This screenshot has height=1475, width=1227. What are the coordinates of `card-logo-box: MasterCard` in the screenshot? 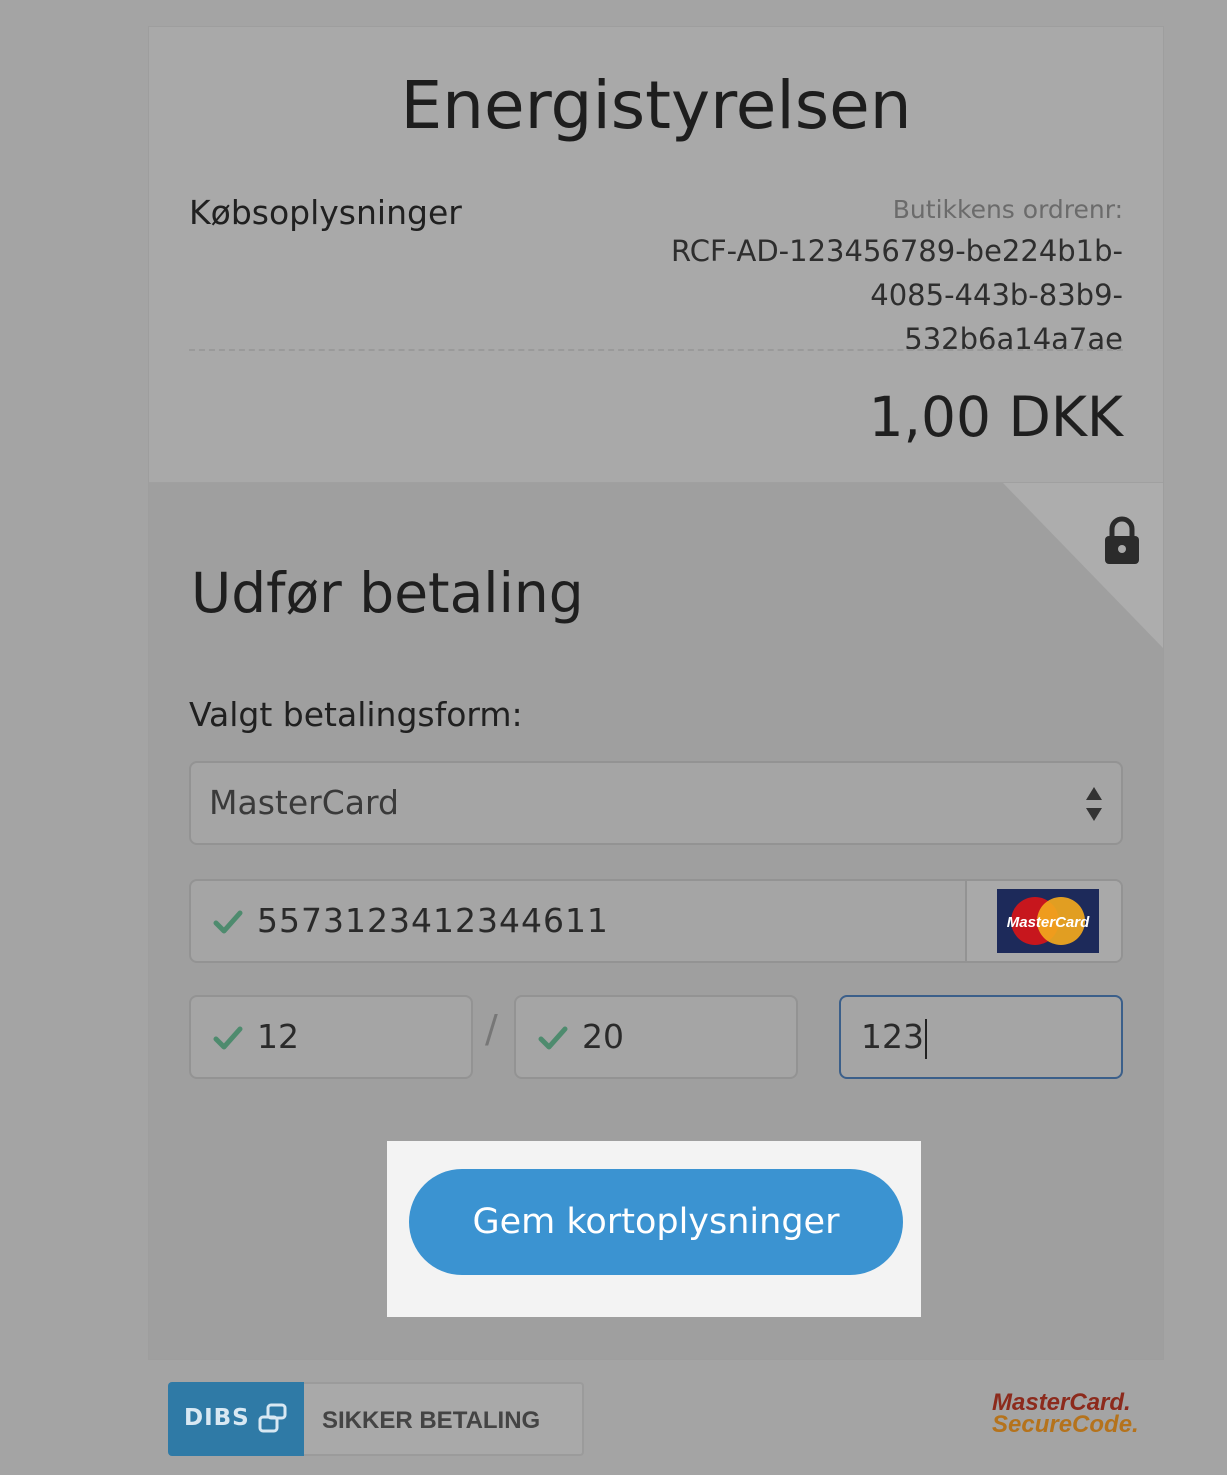 It's located at (1043, 921).